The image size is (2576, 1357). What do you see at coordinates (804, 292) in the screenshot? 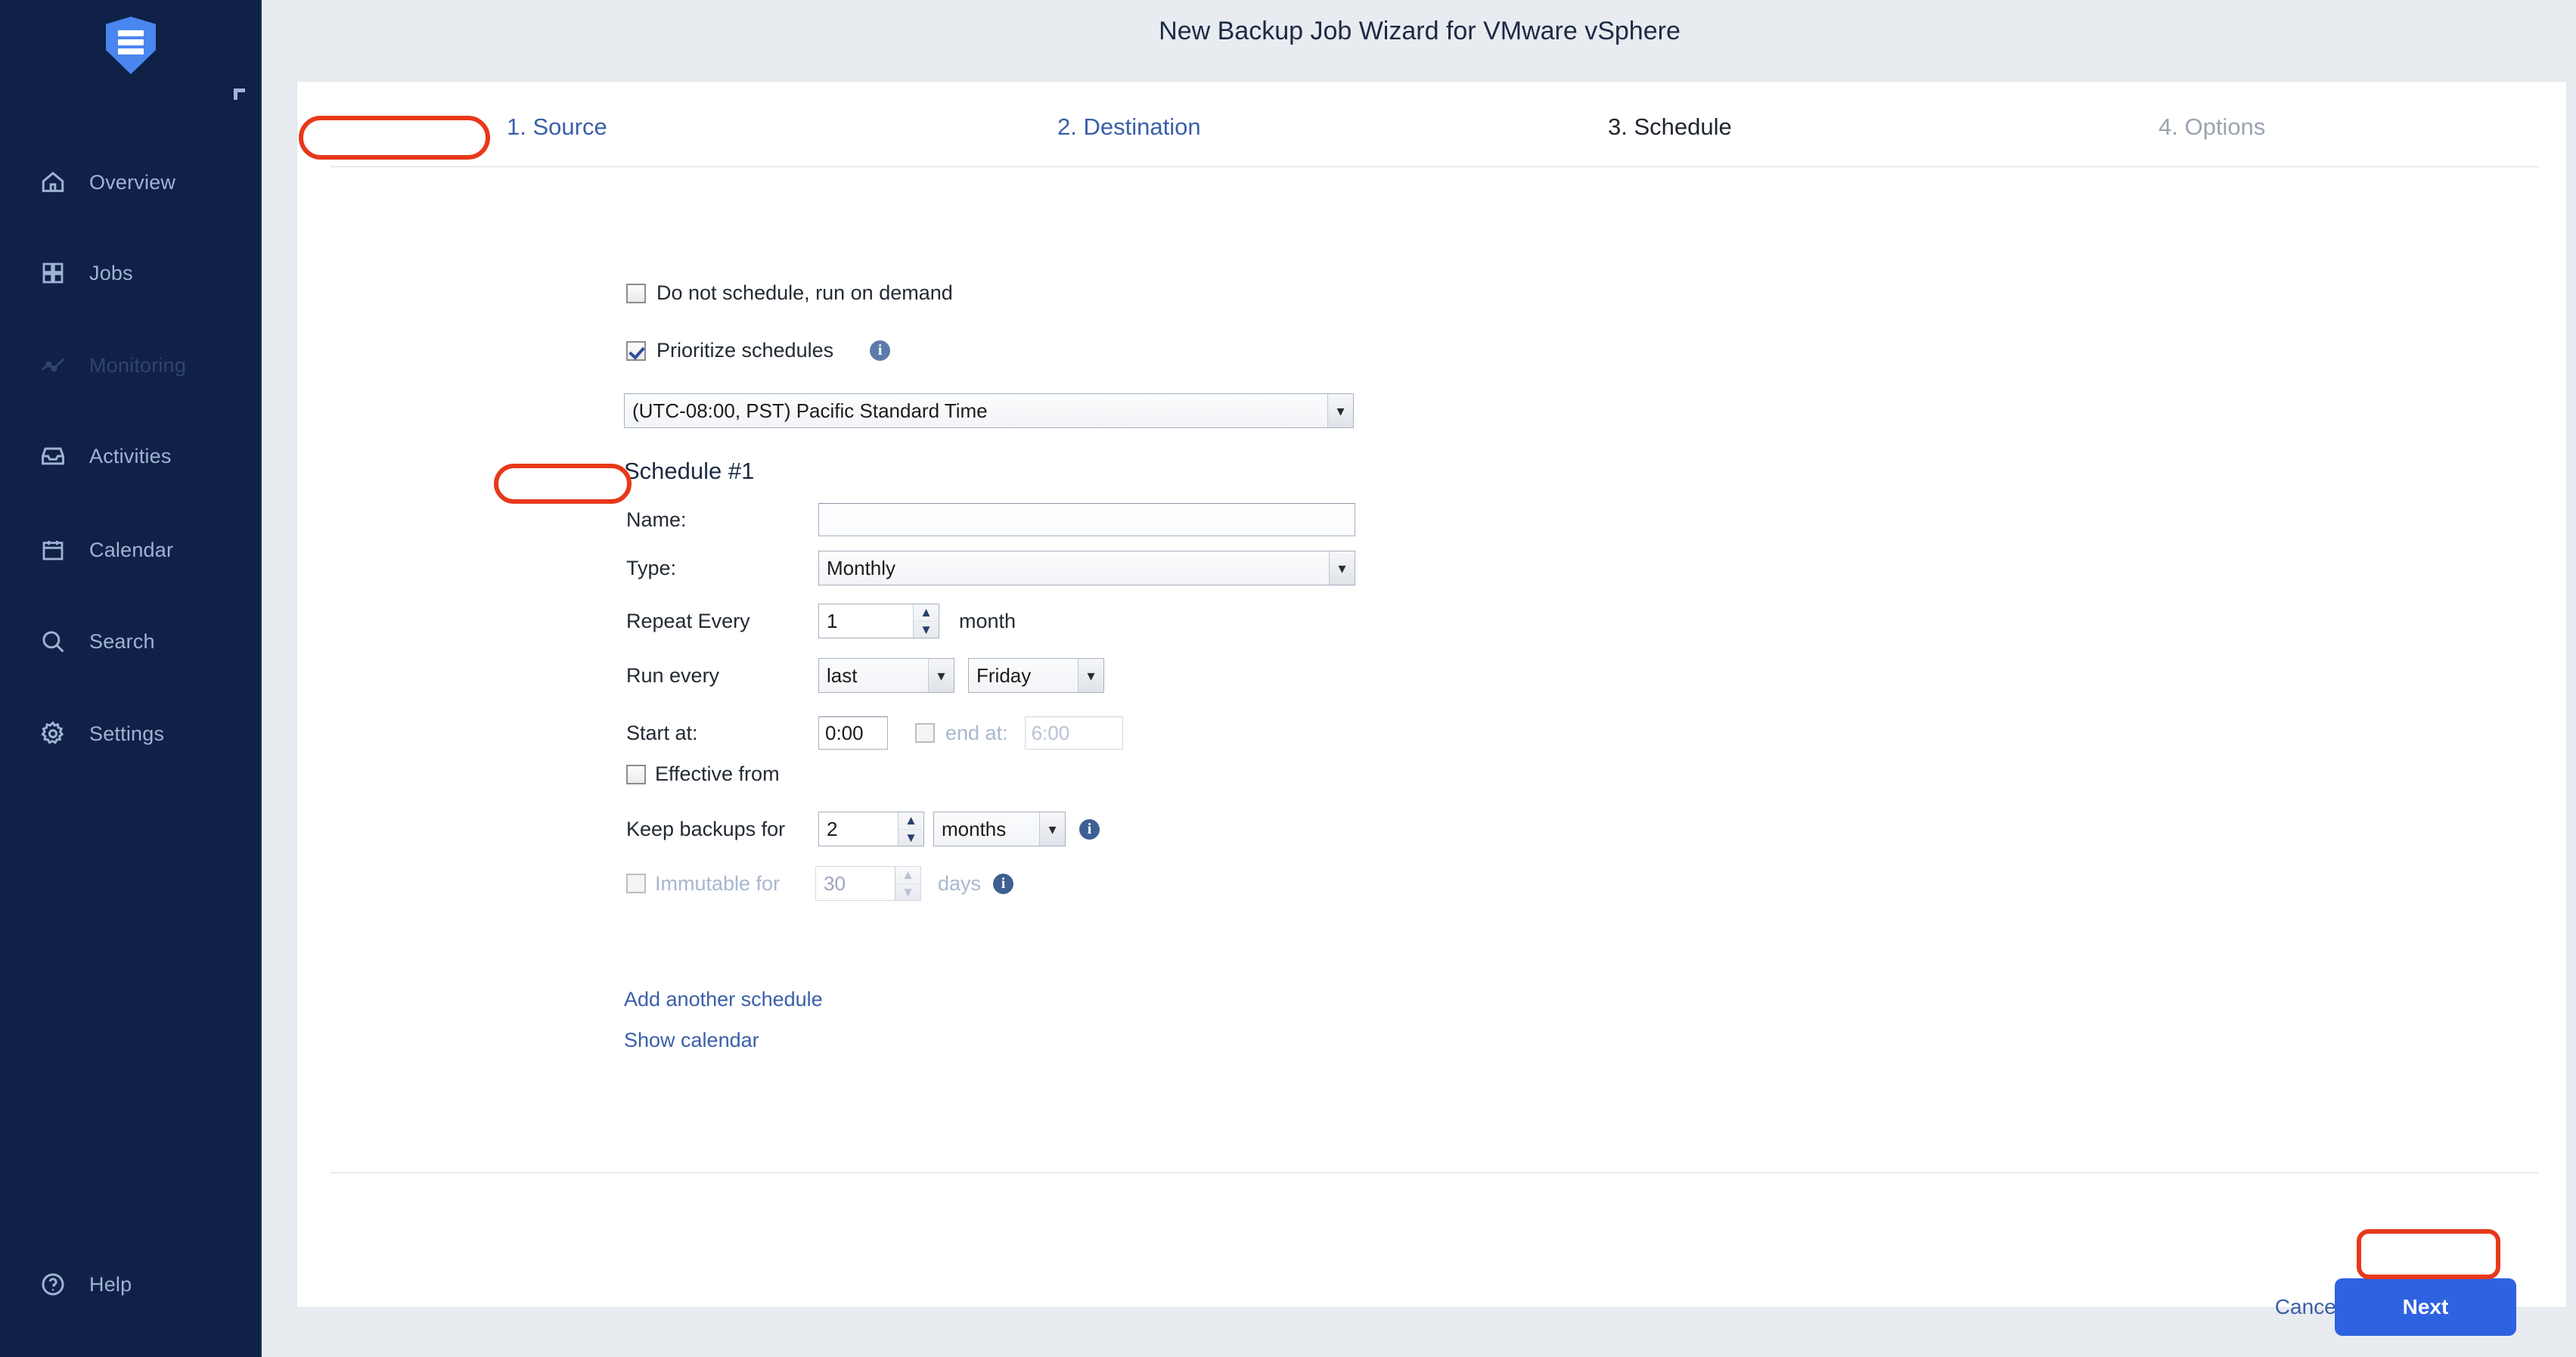
I see `do-not-schedule-label: Do not schedule, run on demand` at bounding box center [804, 292].